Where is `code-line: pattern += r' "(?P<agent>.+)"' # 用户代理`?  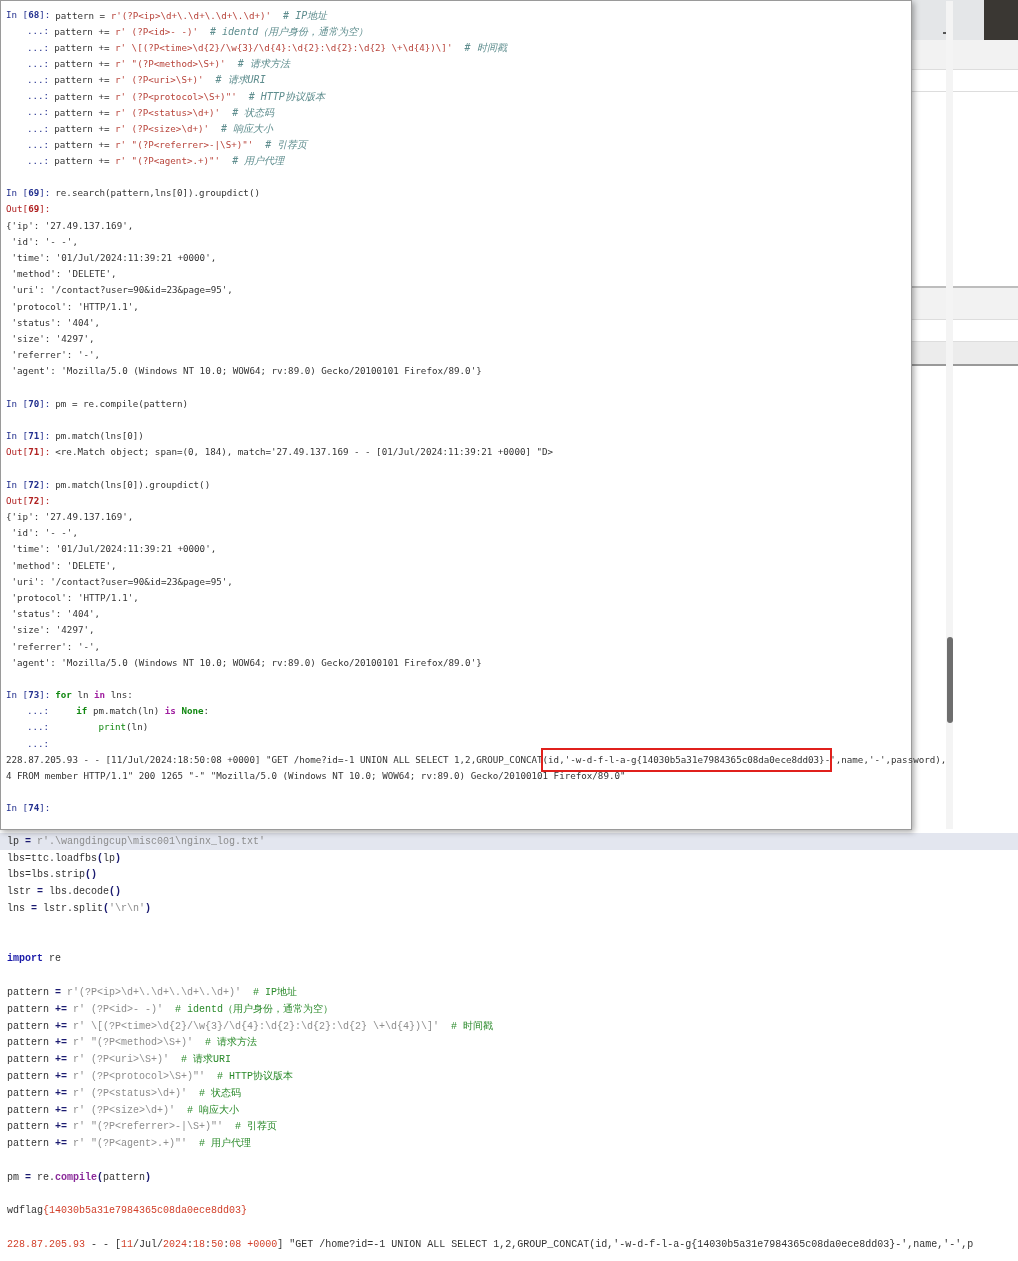 code-line: pattern += r' "(?P<agent>.+)"' # 用户代理 is located at coordinates (169, 161).